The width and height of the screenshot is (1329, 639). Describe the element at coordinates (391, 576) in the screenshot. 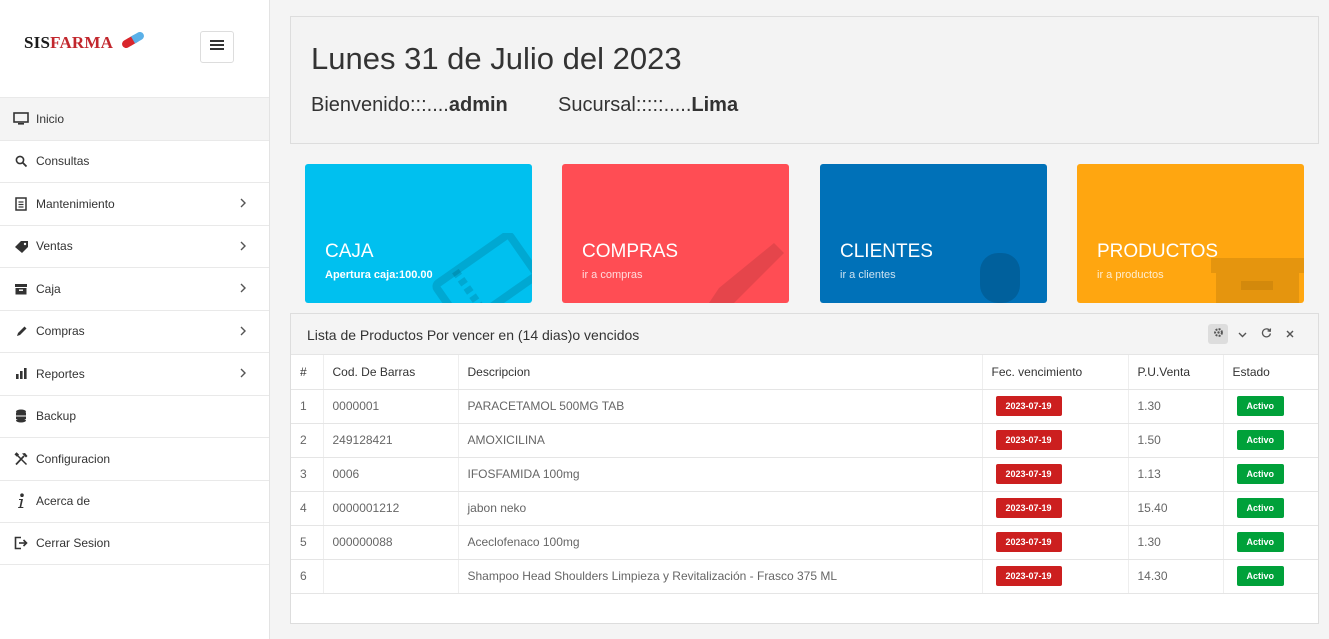

I see `barcode-cell` at that location.